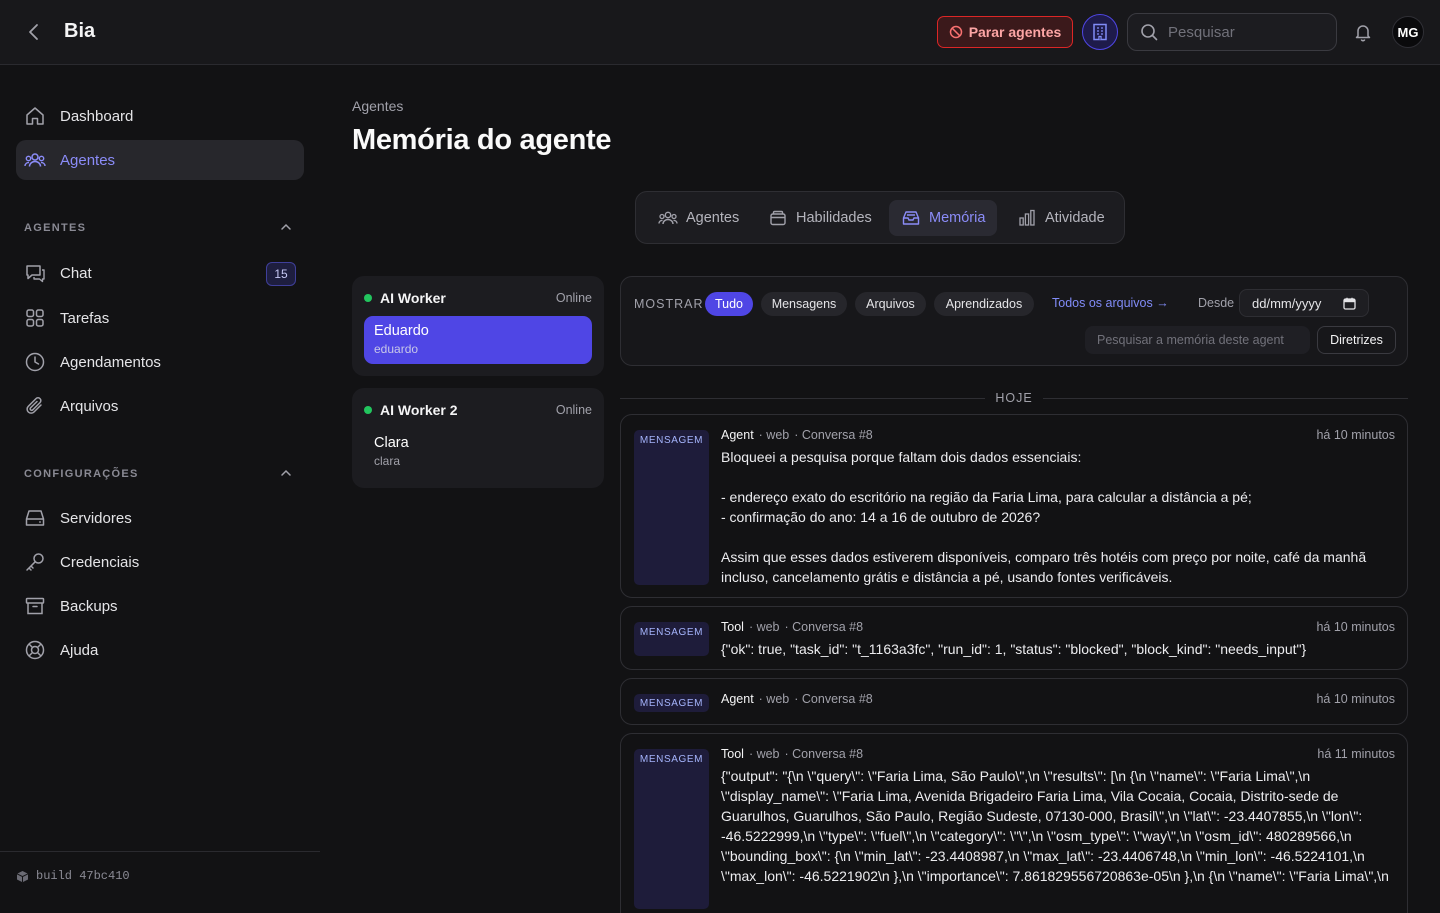  I want to click on sidebar-item-label: Chat, so click(76, 273).